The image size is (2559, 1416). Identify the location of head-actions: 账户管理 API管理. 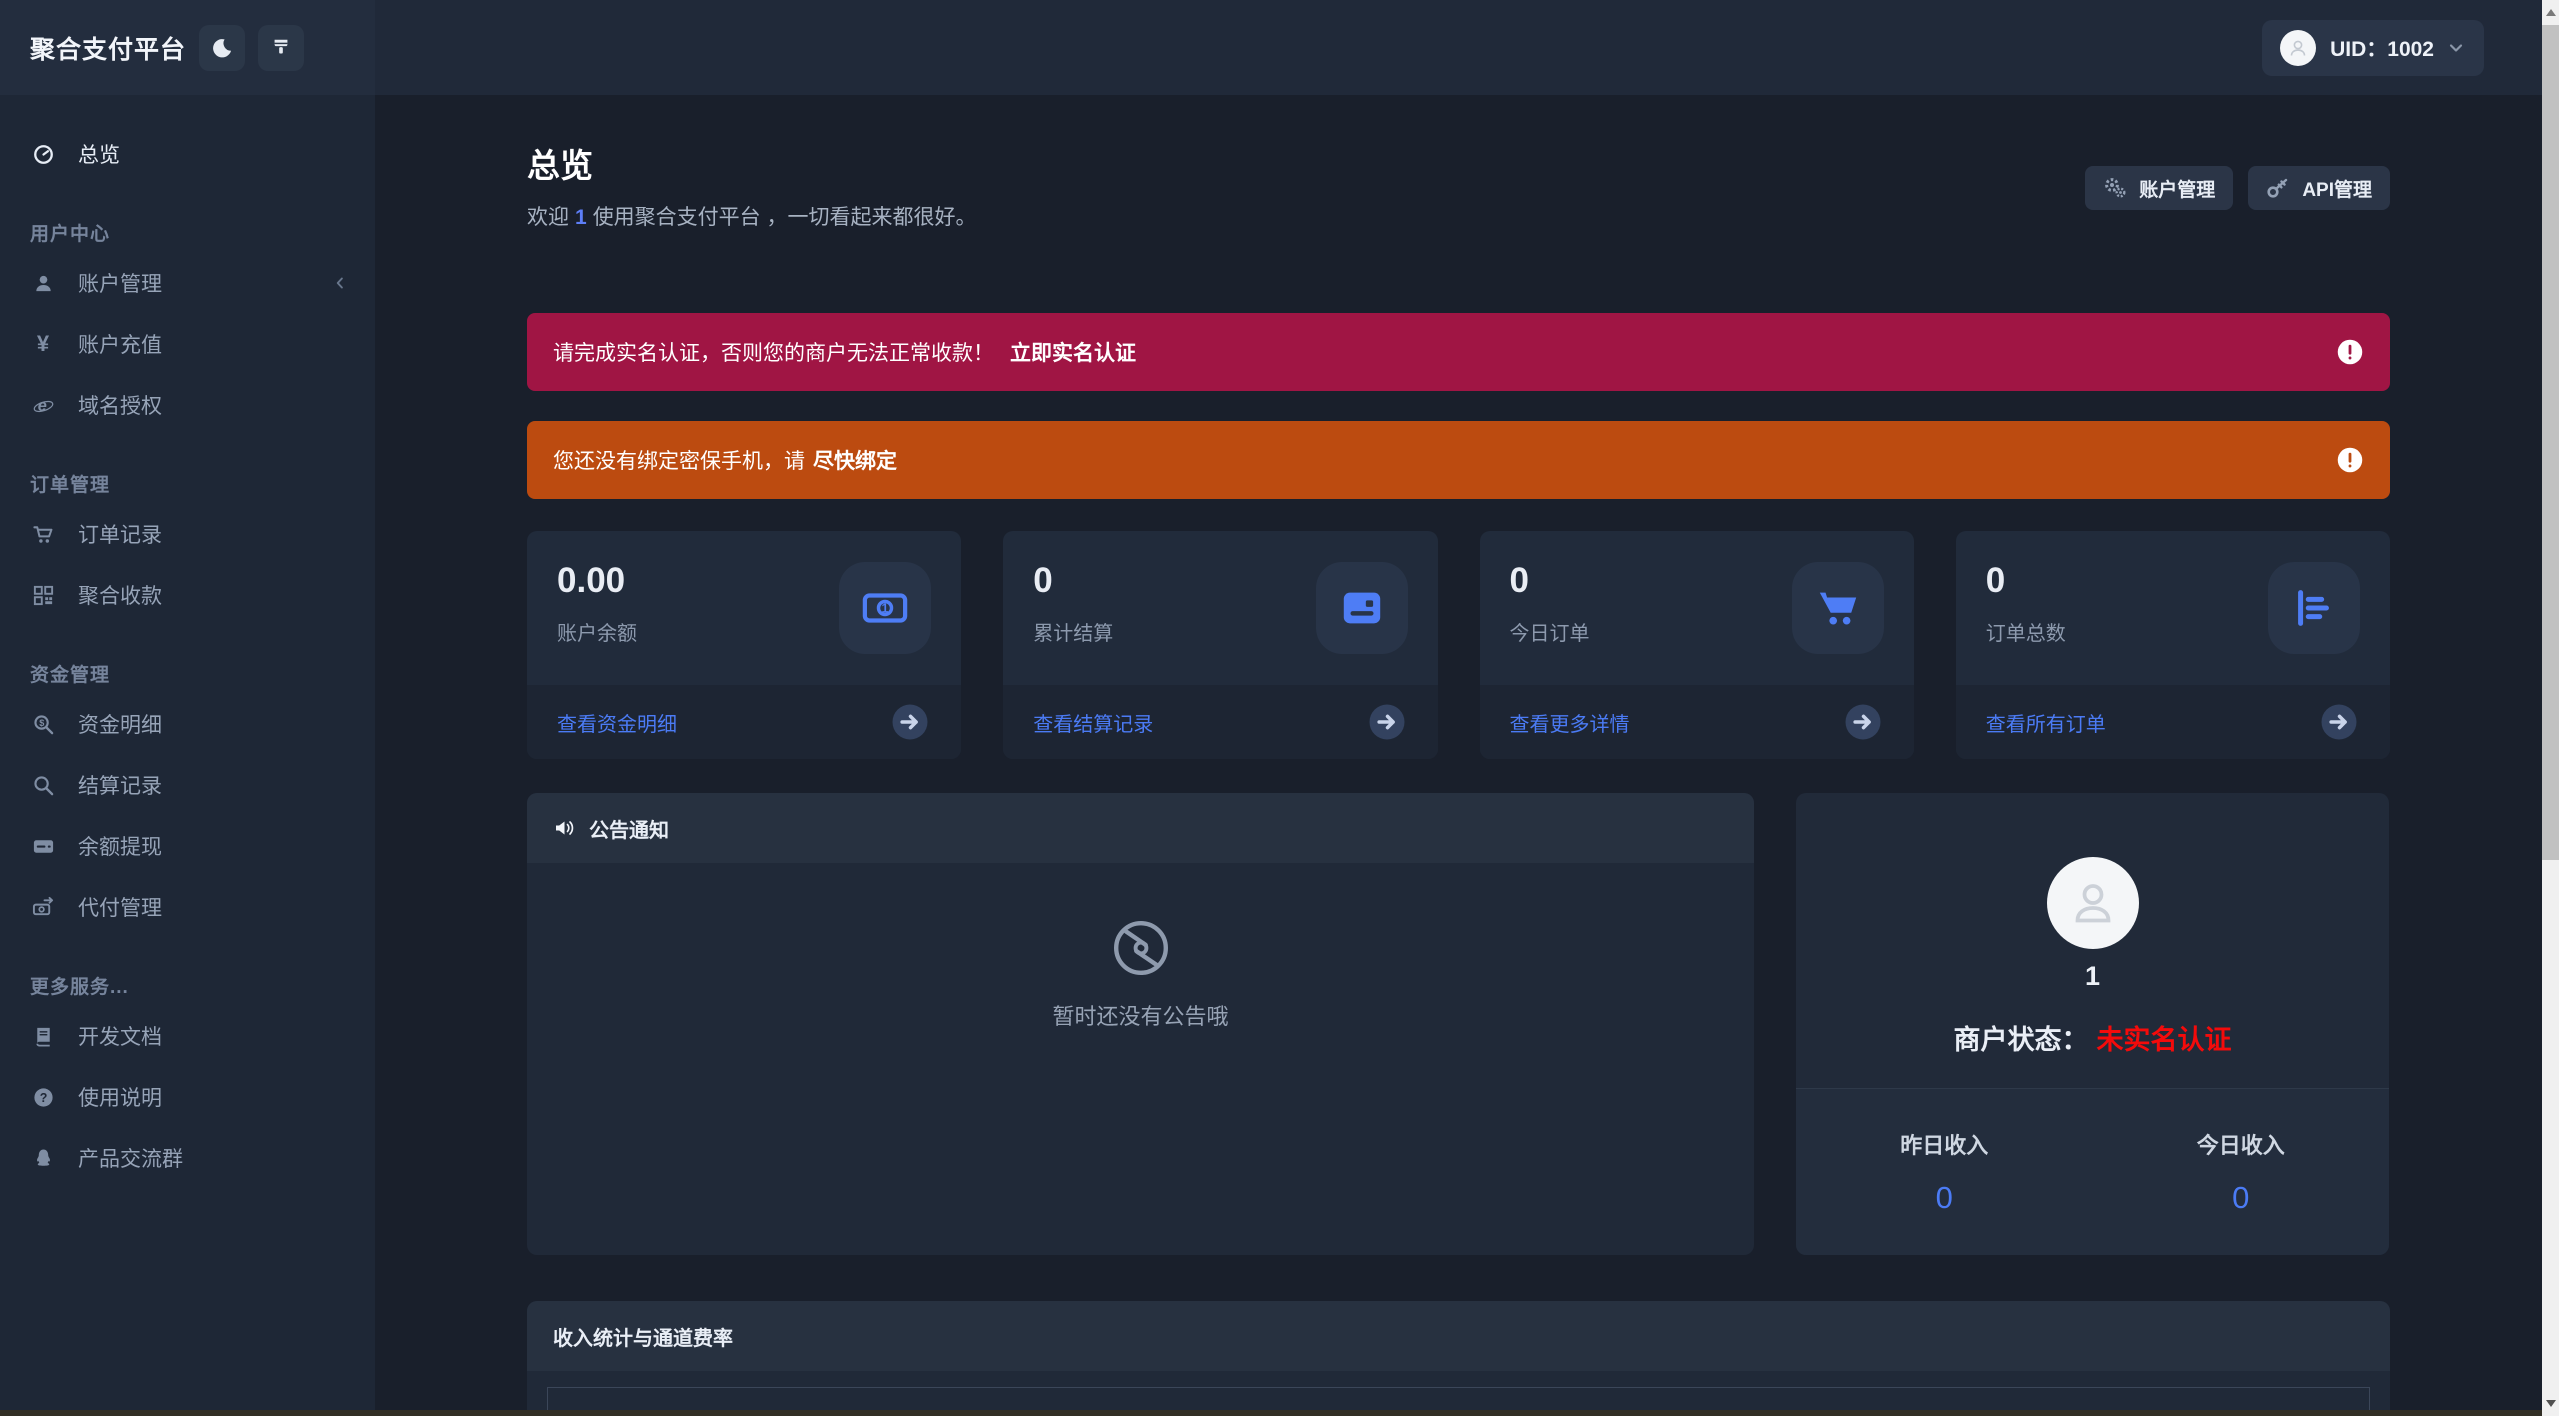
(2237, 188).